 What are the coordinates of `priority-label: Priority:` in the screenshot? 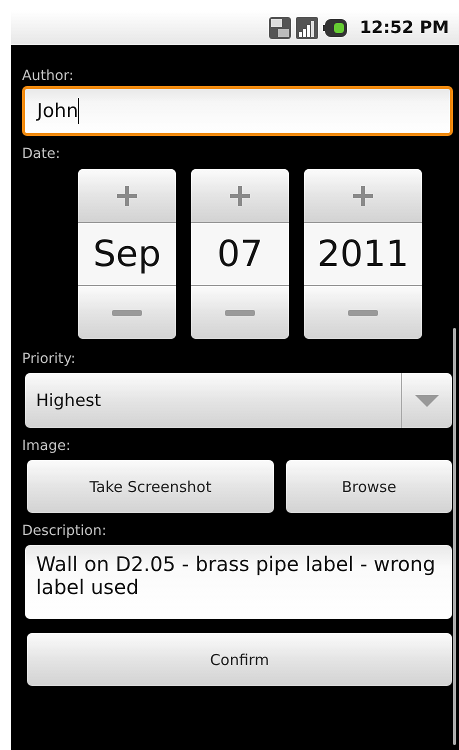 It's located at (49, 359).